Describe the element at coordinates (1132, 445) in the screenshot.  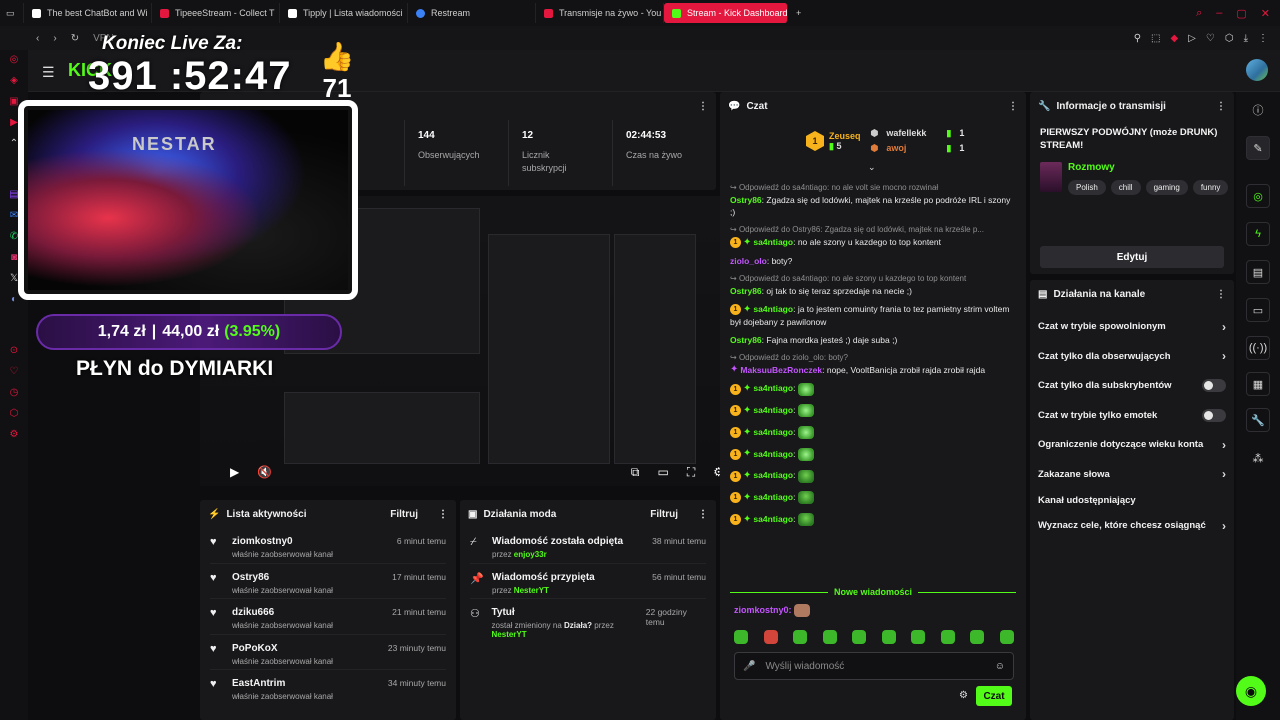
I see `option-account-age: Ograniczenie dotyczące wieku konta ›` at that location.